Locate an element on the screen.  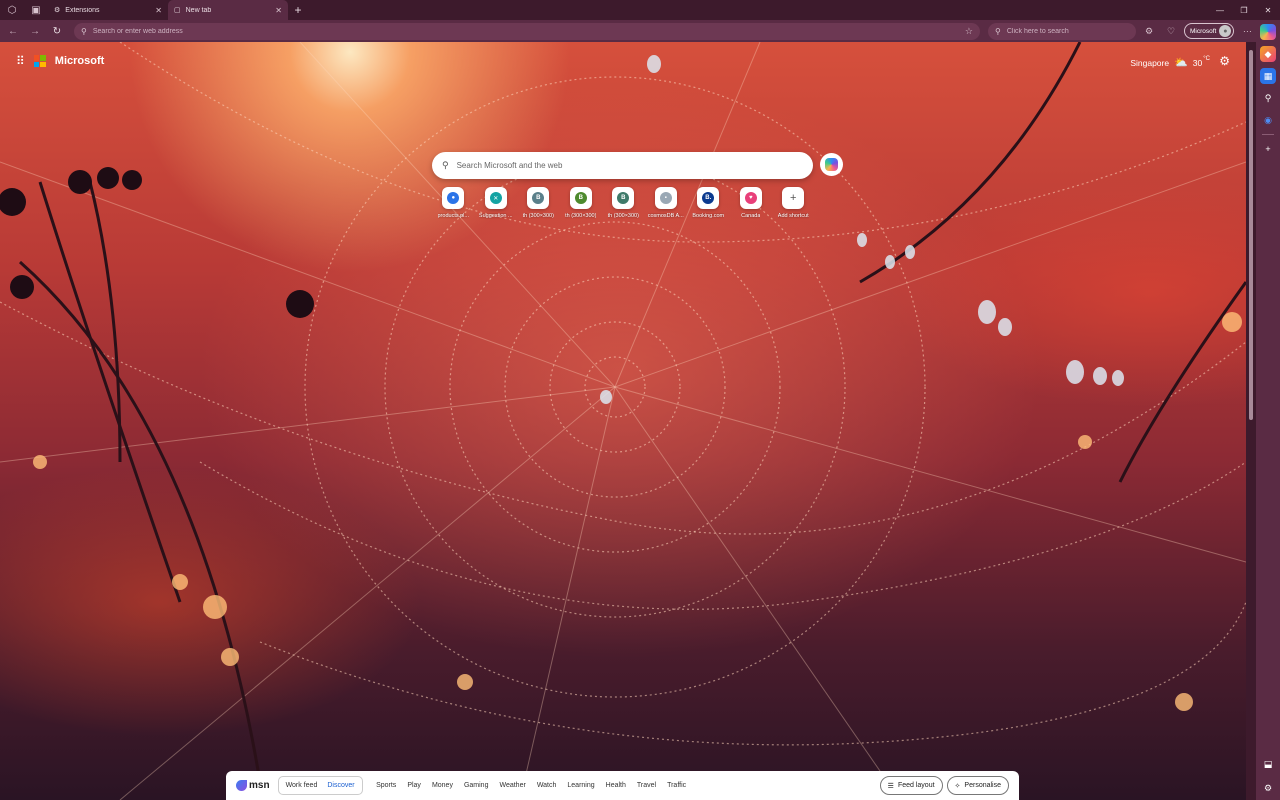
title-bar: ⬡ ▣ ⚙ Extensions ✕ ▢ New tab ✕ + — ❐ ✕ is located at coordinates (640, 10).